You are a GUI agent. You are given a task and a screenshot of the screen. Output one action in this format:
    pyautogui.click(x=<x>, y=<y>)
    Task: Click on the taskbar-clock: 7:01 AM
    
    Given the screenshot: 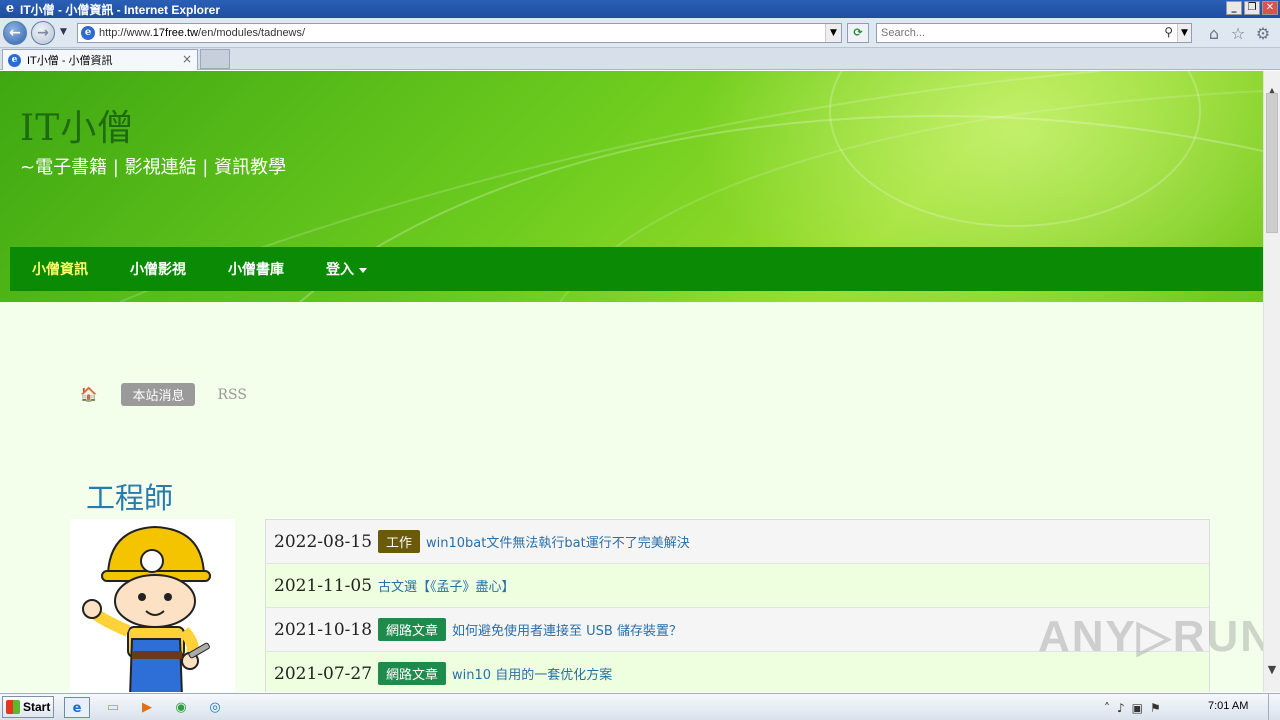 What is the action you would take?
    pyautogui.click(x=1228, y=706)
    